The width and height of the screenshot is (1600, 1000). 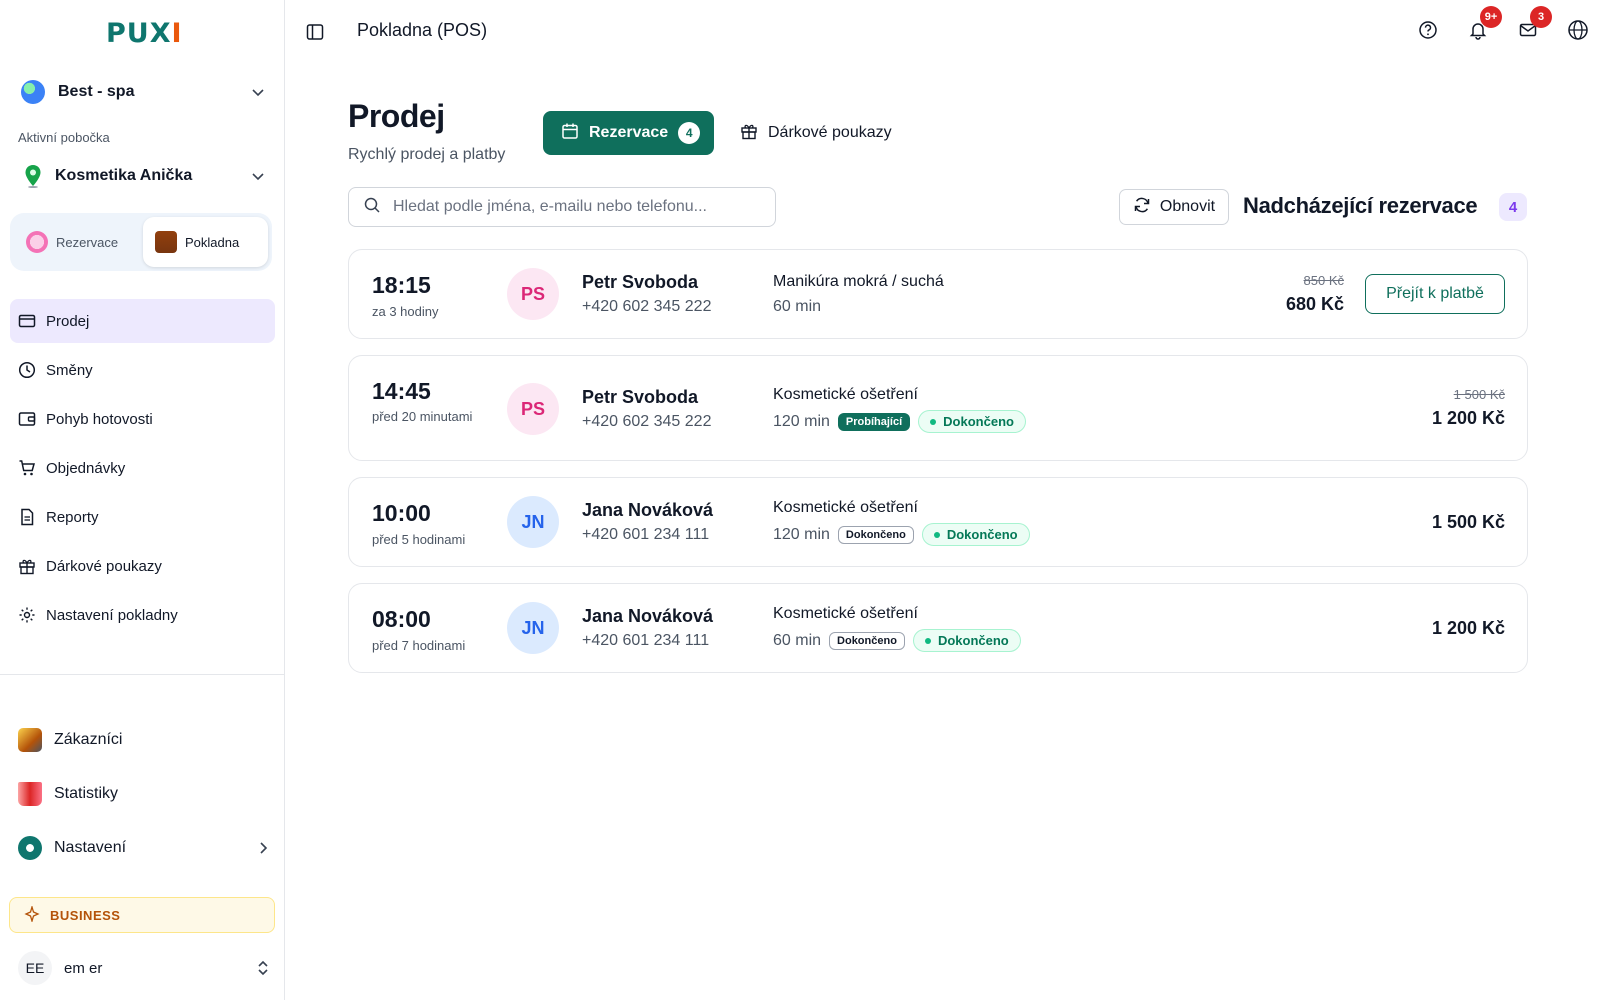 What do you see at coordinates (96, 91) in the screenshot?
I see `organization-name: Best - spa` at bounding box center [96, 91].